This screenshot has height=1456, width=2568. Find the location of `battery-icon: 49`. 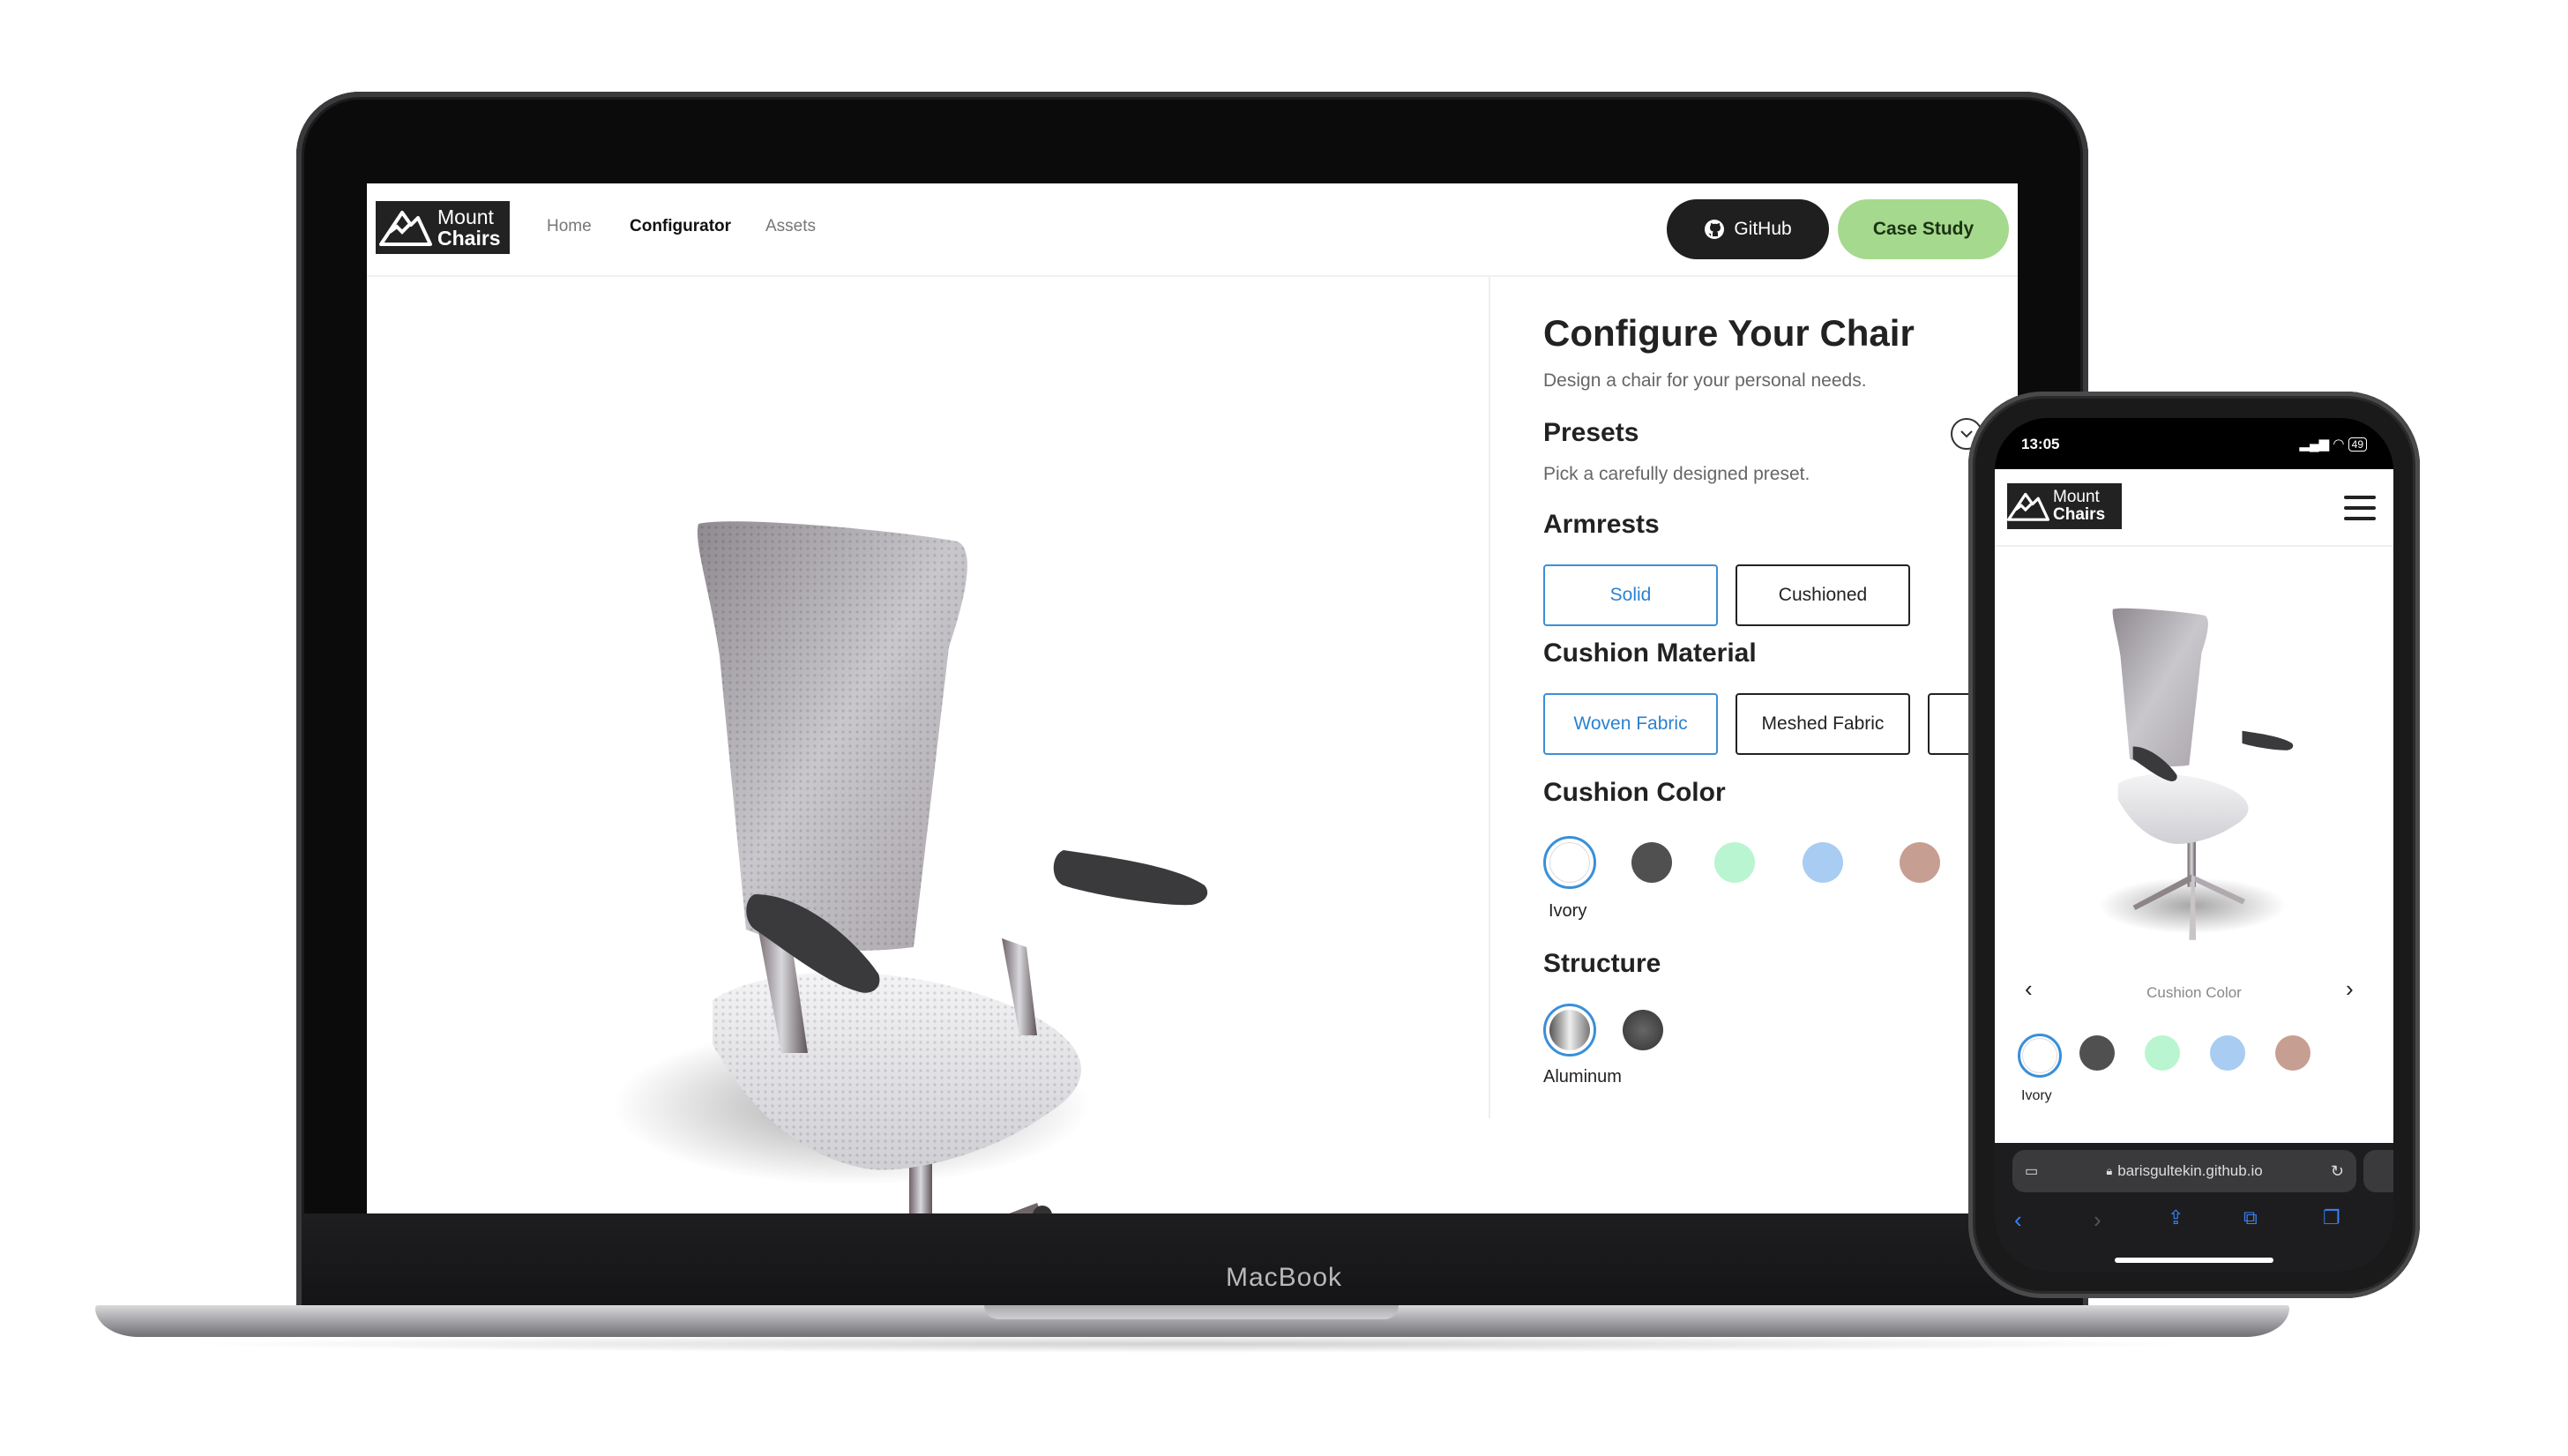

battery-icon: 49 is located at coordinates (2357, 444).